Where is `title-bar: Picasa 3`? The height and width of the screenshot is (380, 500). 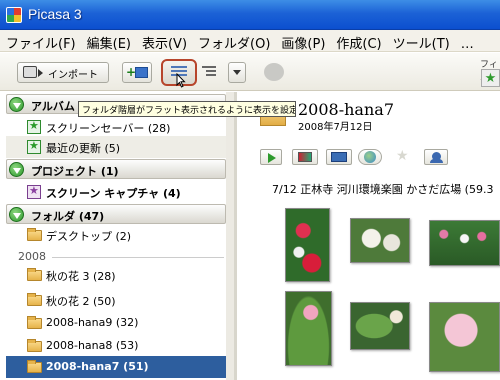 title-bar: Picasa 3 is located at coordinates (250, 15).